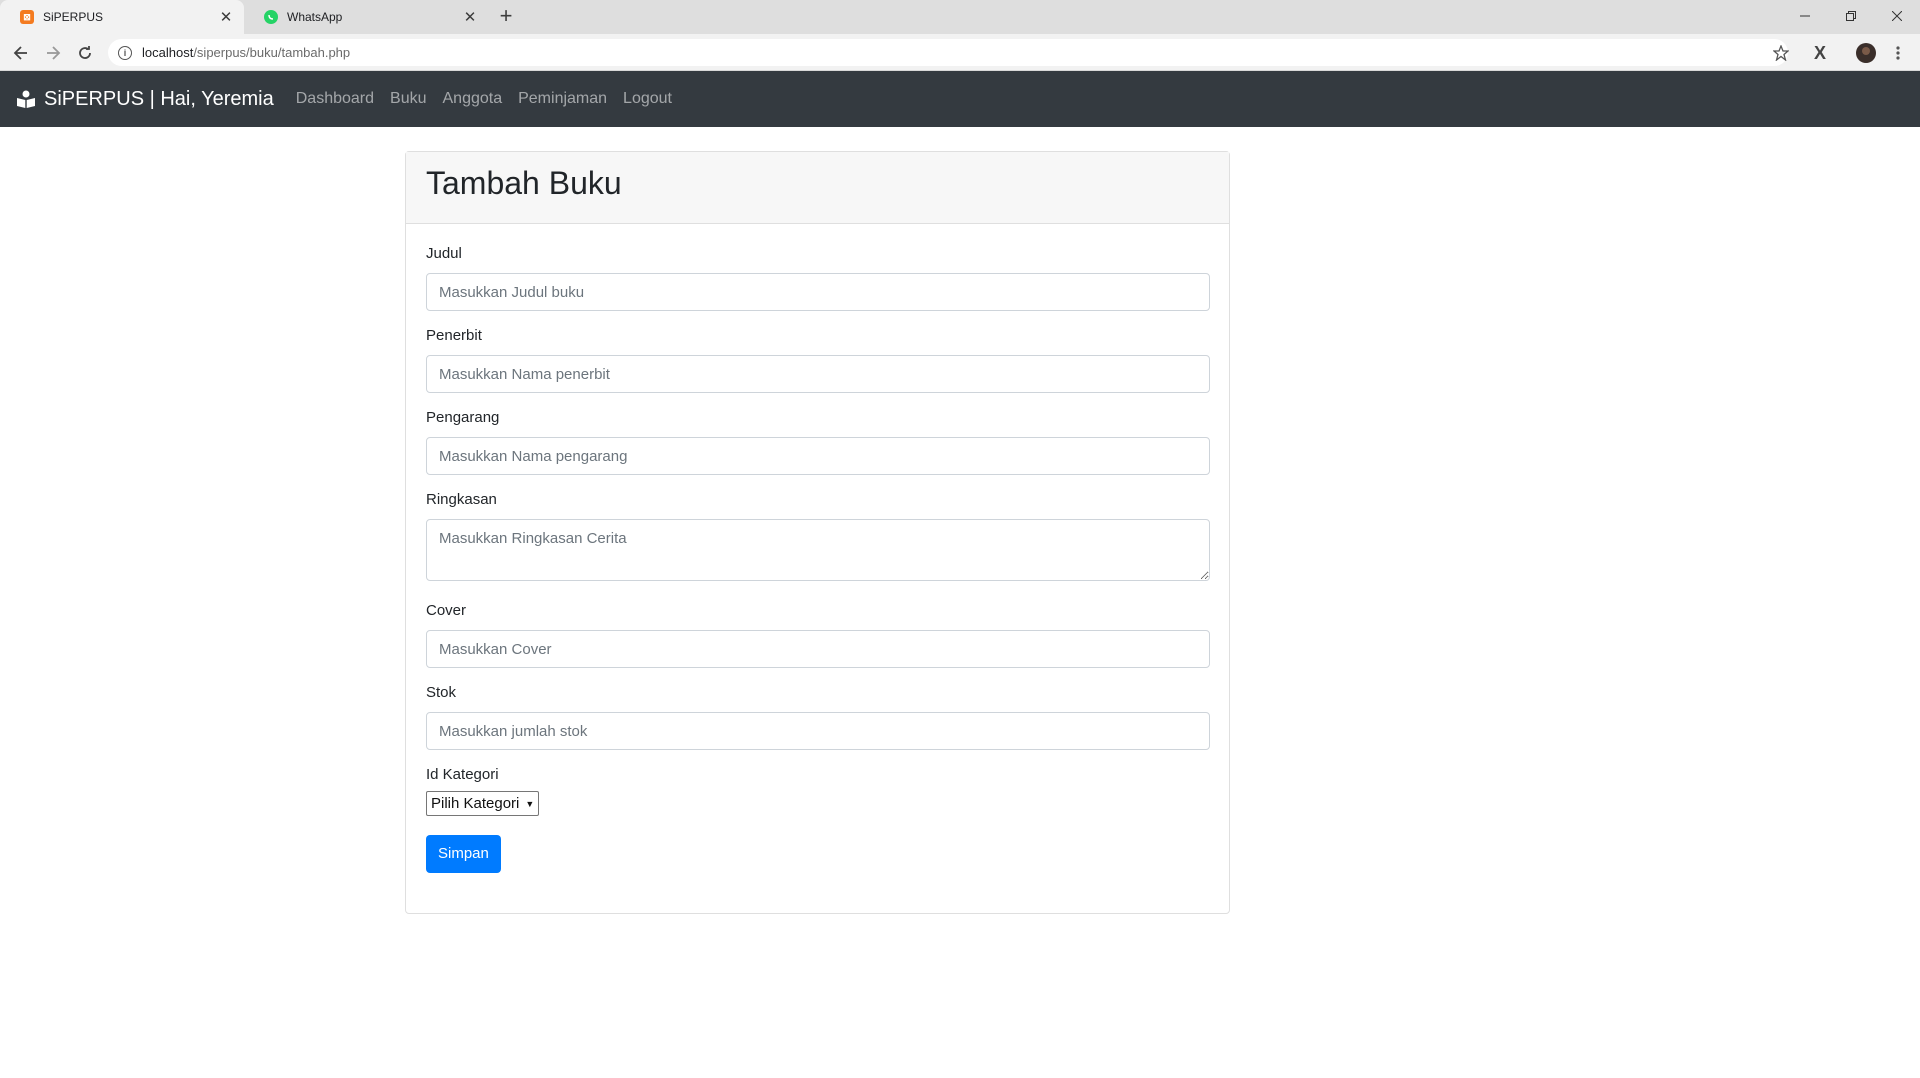  I want to click on simpan-button: Simpan, so click(463, 854).